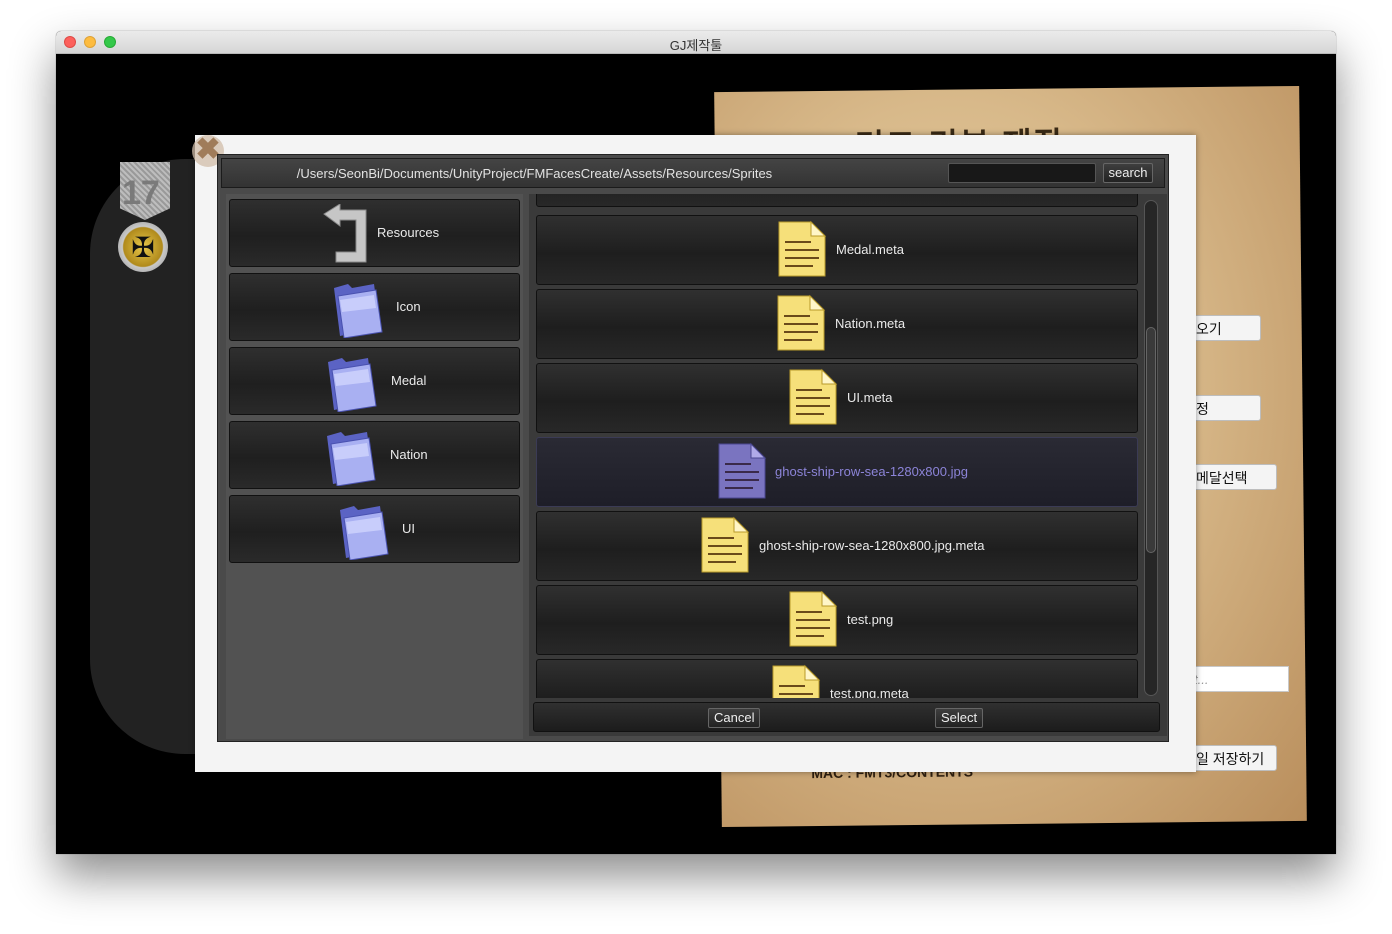  I want to click on file-label-ghost-ship-jpg-meta: ghost-ship-row-sea-1280x800.jpg.meta, so click(872, 545).